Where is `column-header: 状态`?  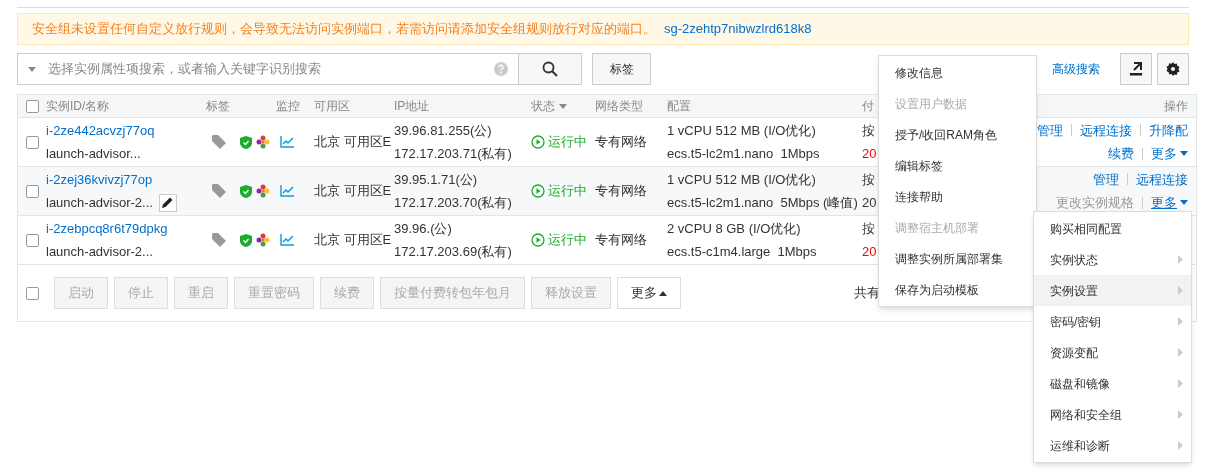 column-header: 状态 is located at coordinates (543, 106).